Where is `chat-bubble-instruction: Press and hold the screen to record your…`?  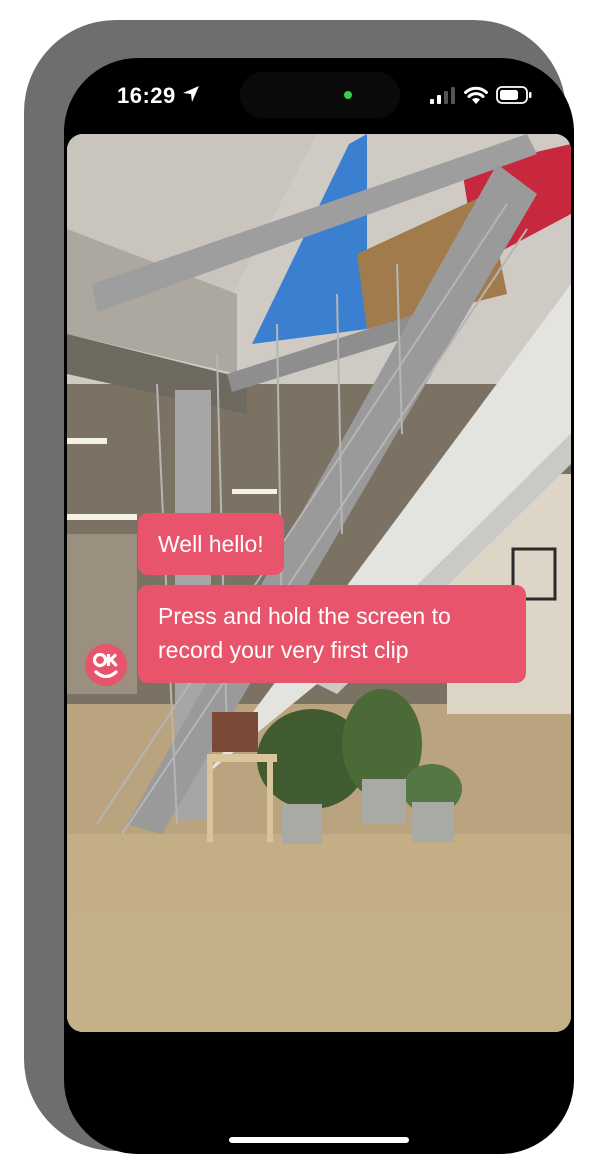
chat-bubble-instruction: Press and hold the screen to record your… is located at coordinates (332, 634).